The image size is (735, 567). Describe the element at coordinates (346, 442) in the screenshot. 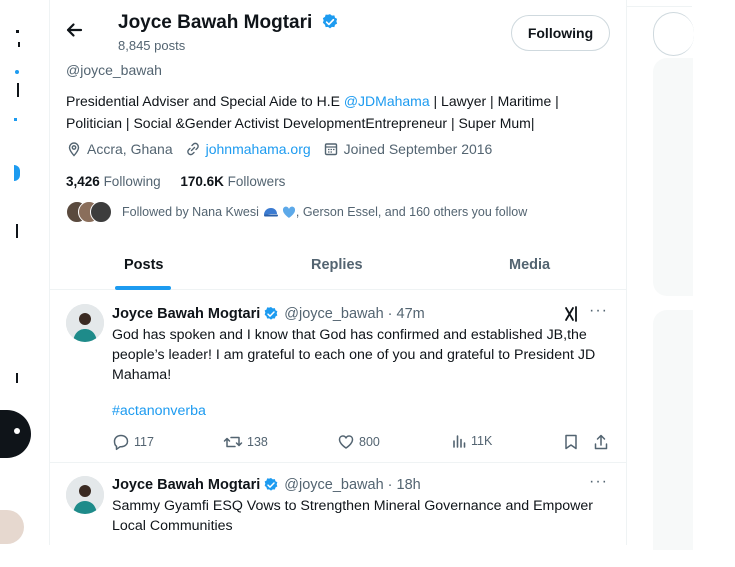

I see `heart-icon` at that location.